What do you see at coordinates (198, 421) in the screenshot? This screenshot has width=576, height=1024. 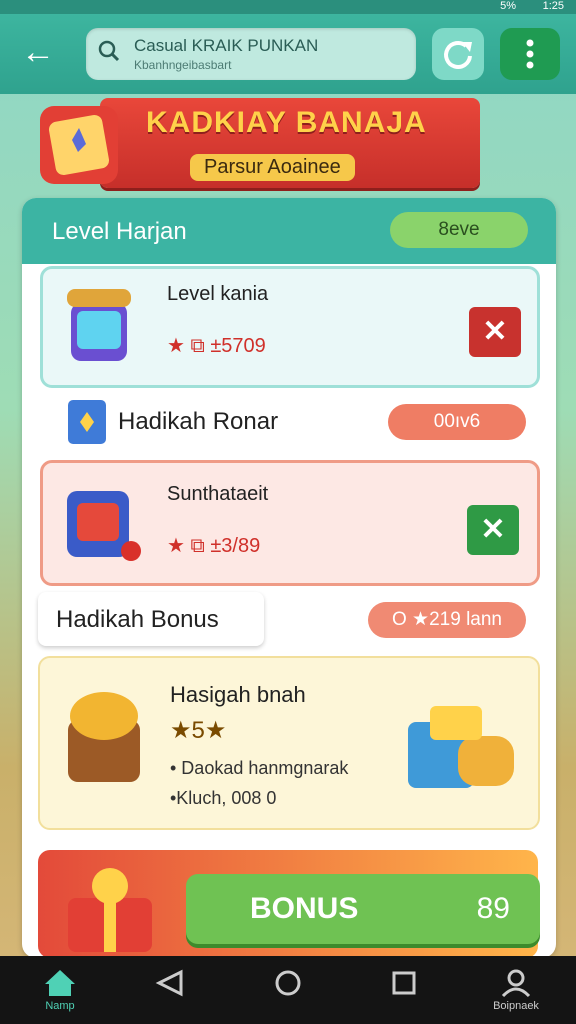 I see `section-title-ronar: Hadikah Ronar` at bounding box center [198, 421].